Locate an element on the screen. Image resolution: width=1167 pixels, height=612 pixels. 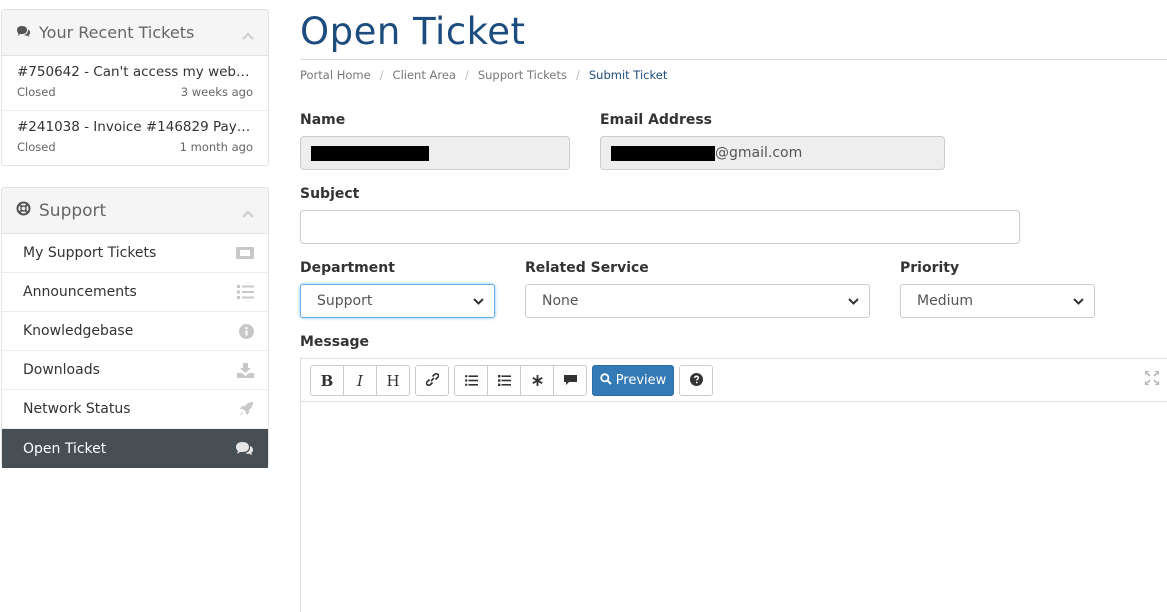
italic-button: I is located at coordinates (360, 380).